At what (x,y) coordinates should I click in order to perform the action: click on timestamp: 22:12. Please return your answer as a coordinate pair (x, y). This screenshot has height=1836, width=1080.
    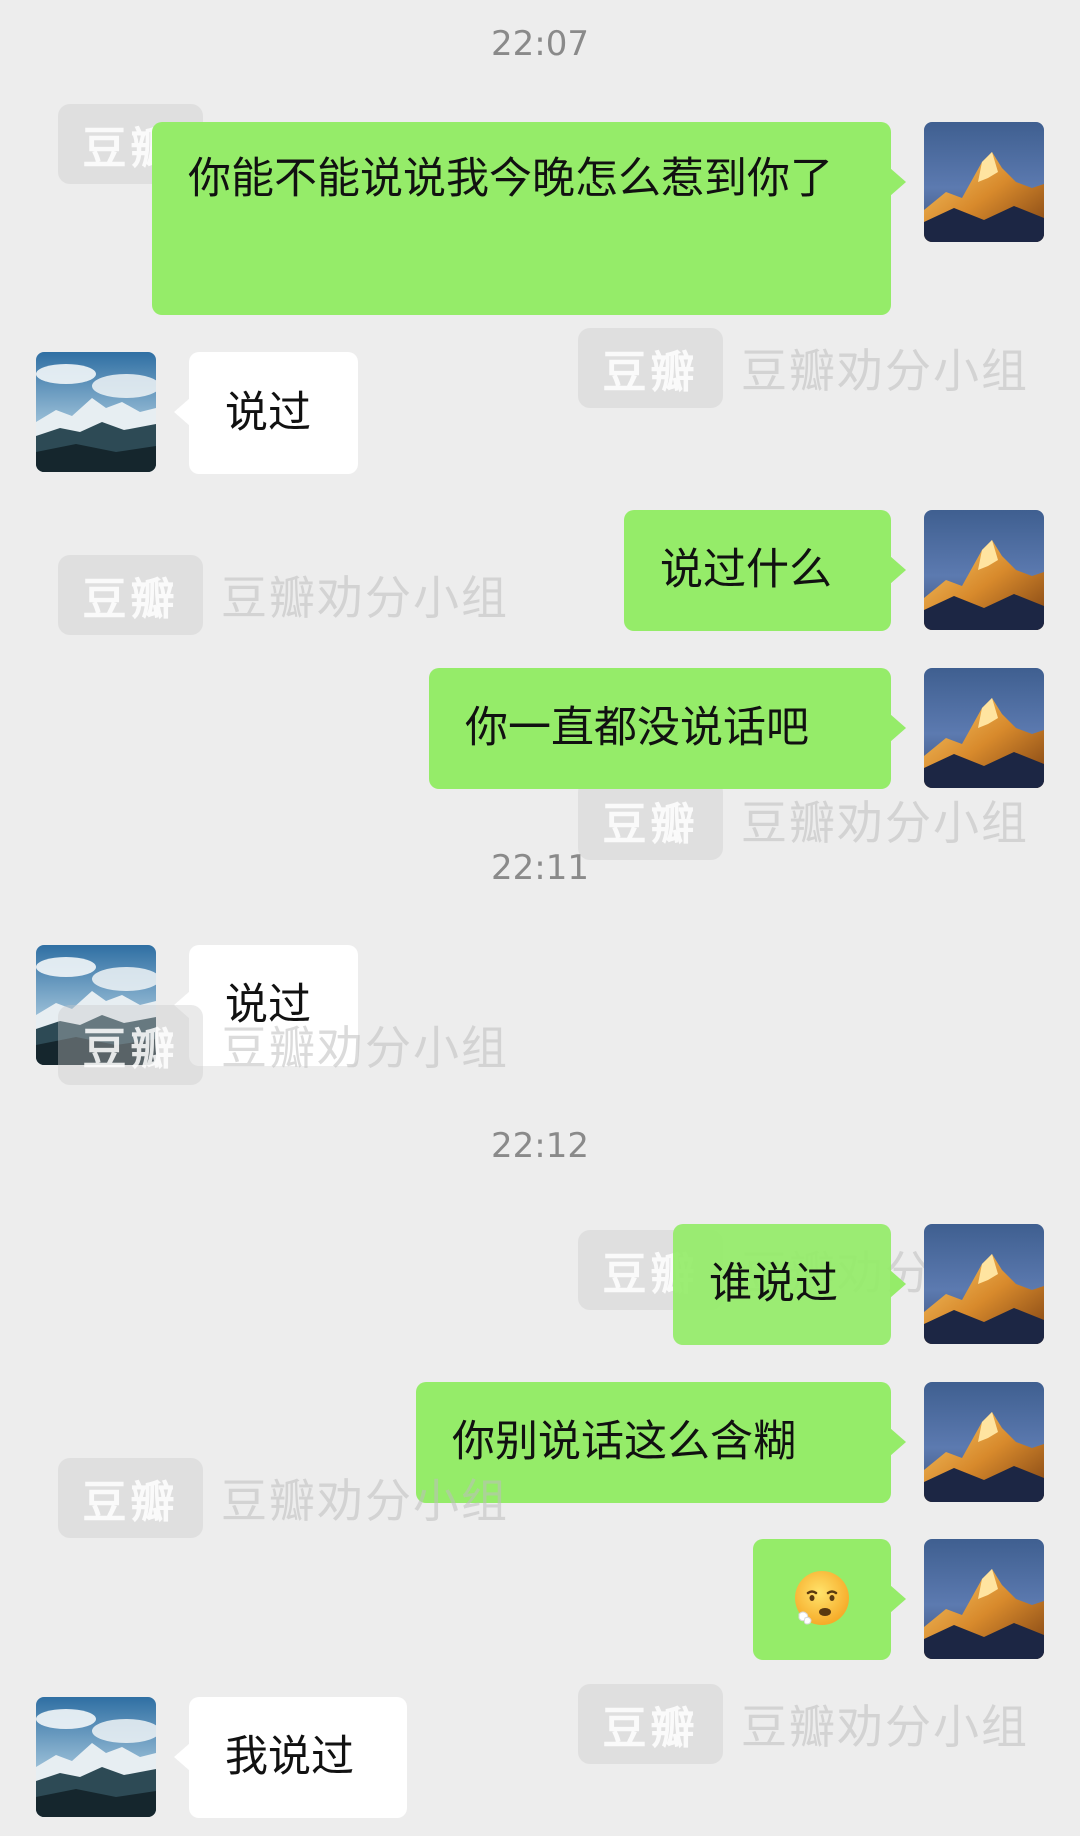
    Looking at the image, I should click on (540, 1146).